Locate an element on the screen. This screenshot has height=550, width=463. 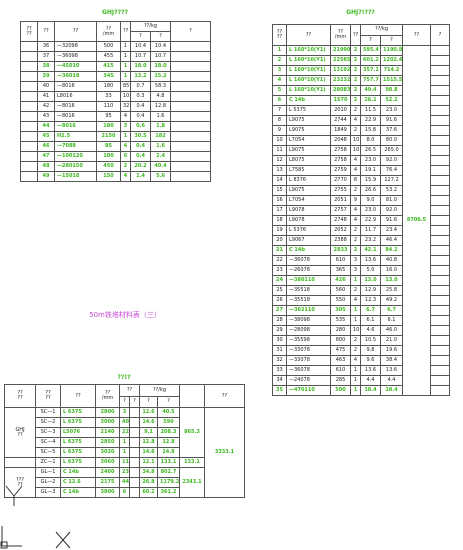
row-weight-single: 10.4 is located at coordinates (140, 46).